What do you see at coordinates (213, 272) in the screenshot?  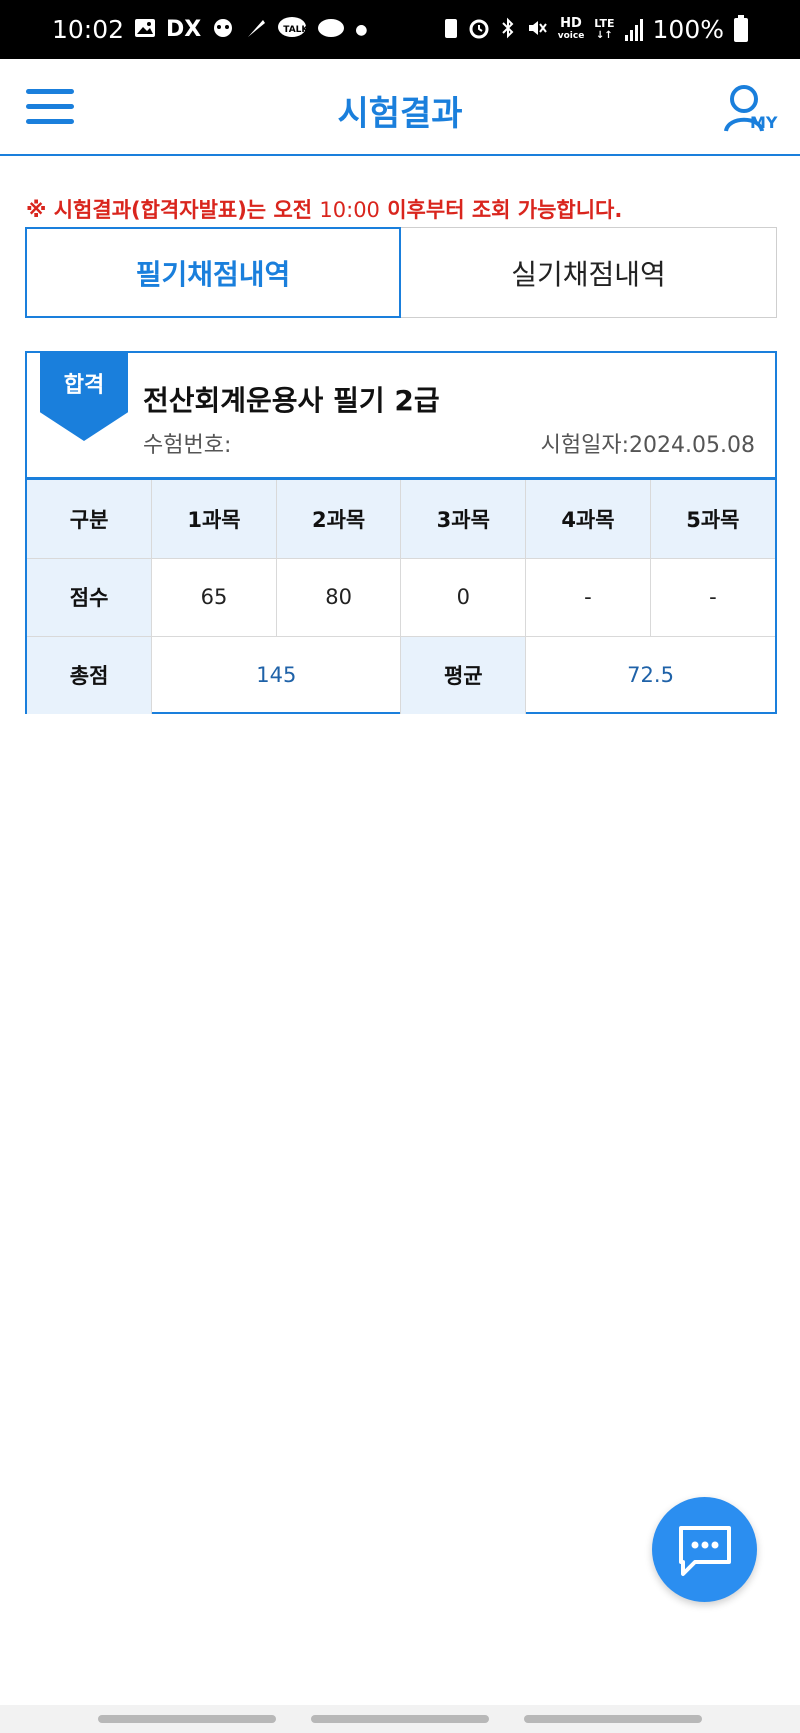 I see `tab-written-score: 필기채점내역` at bounding box center [213, 272].